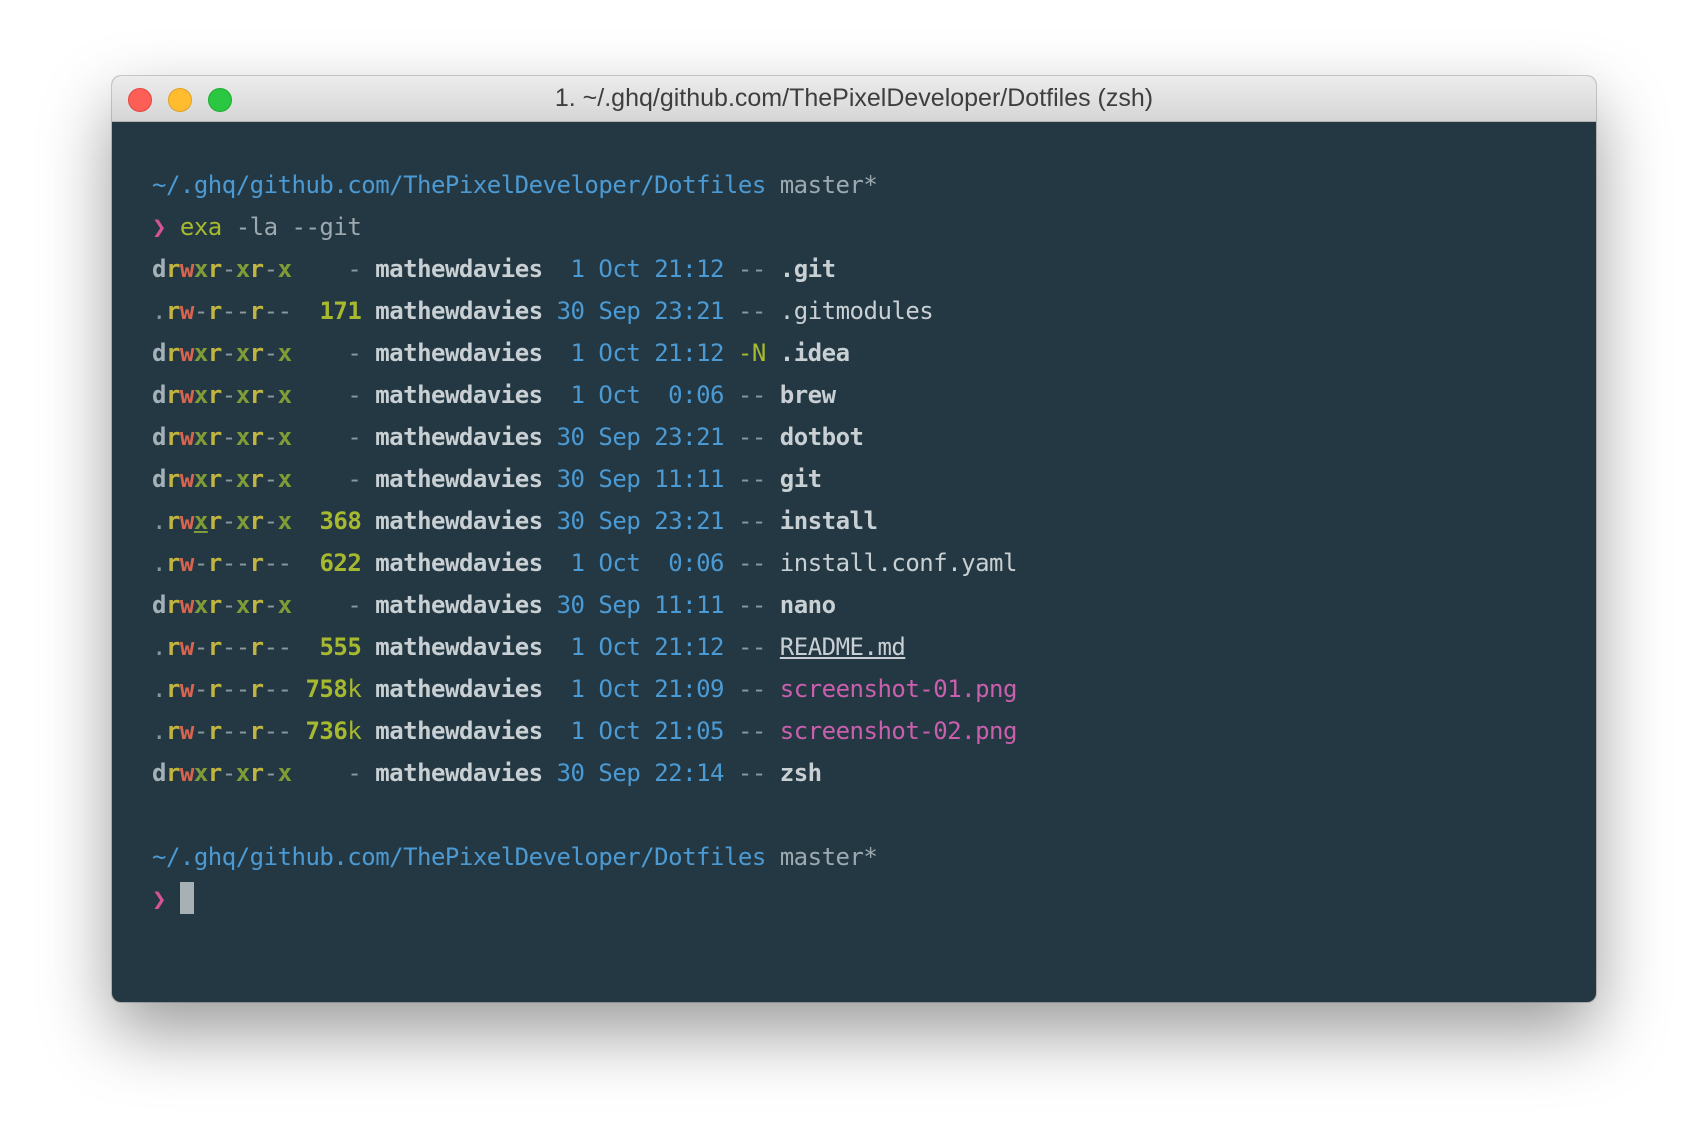 The image size is (1704, 1148). I want to click on file-date: 30 Sep 11:11, so click(640, 479).